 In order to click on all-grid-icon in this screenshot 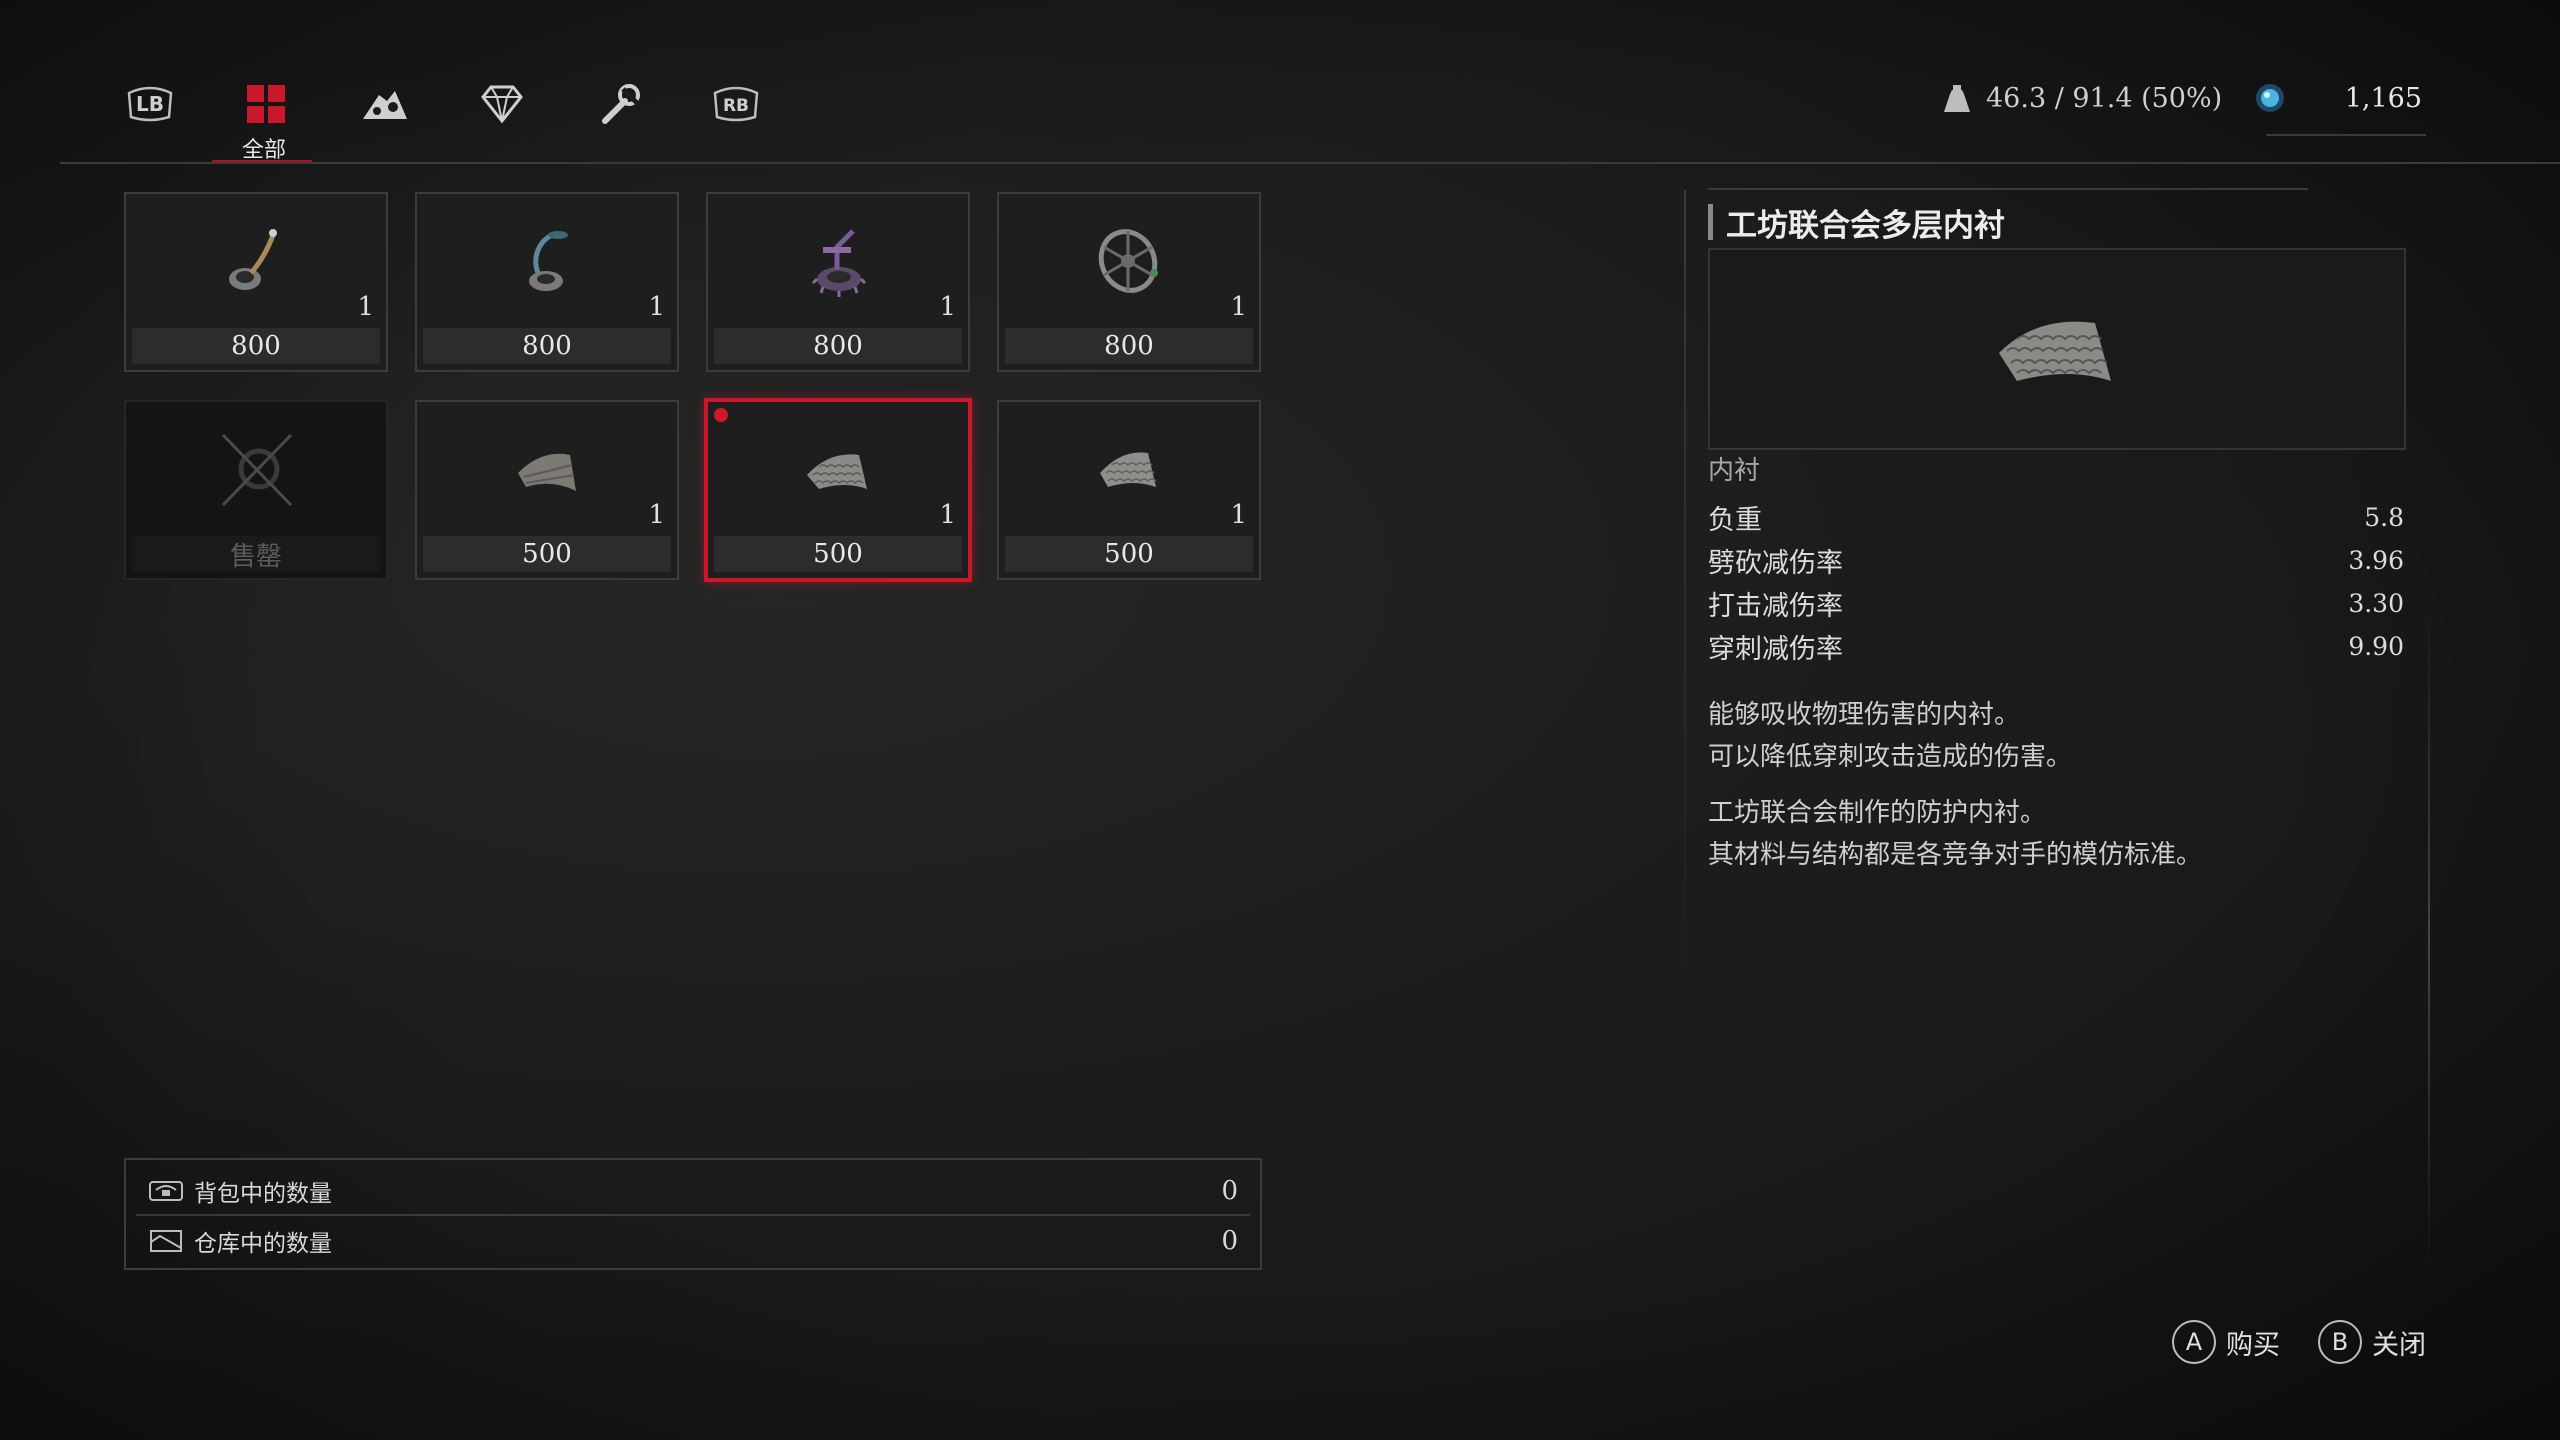, I will do `click(266, 104)`.